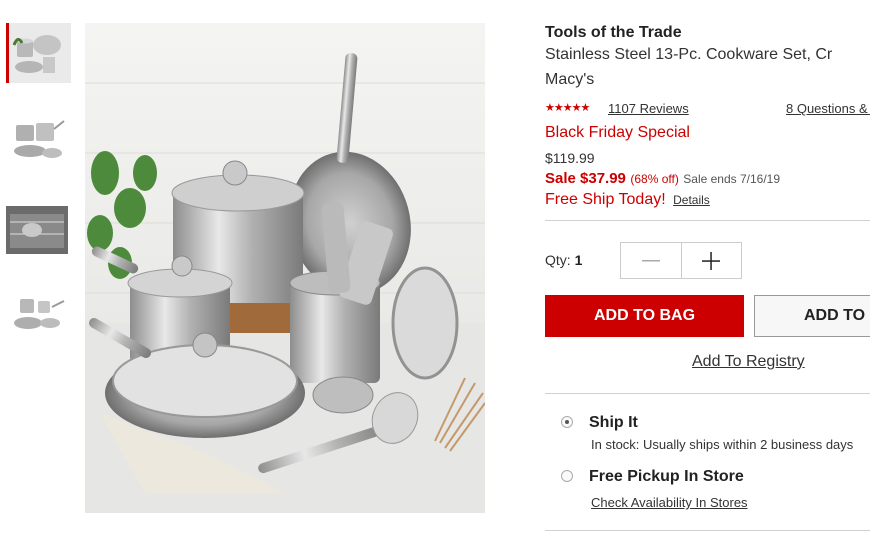 The height and width of the screenshot is (534, 870). I want to click on minus-icon, so click(650, 260).